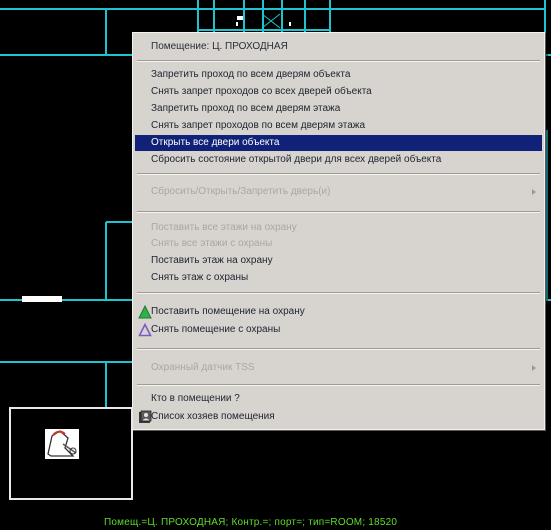  I want to click on purple-triangle-icon, so click(145, 330).